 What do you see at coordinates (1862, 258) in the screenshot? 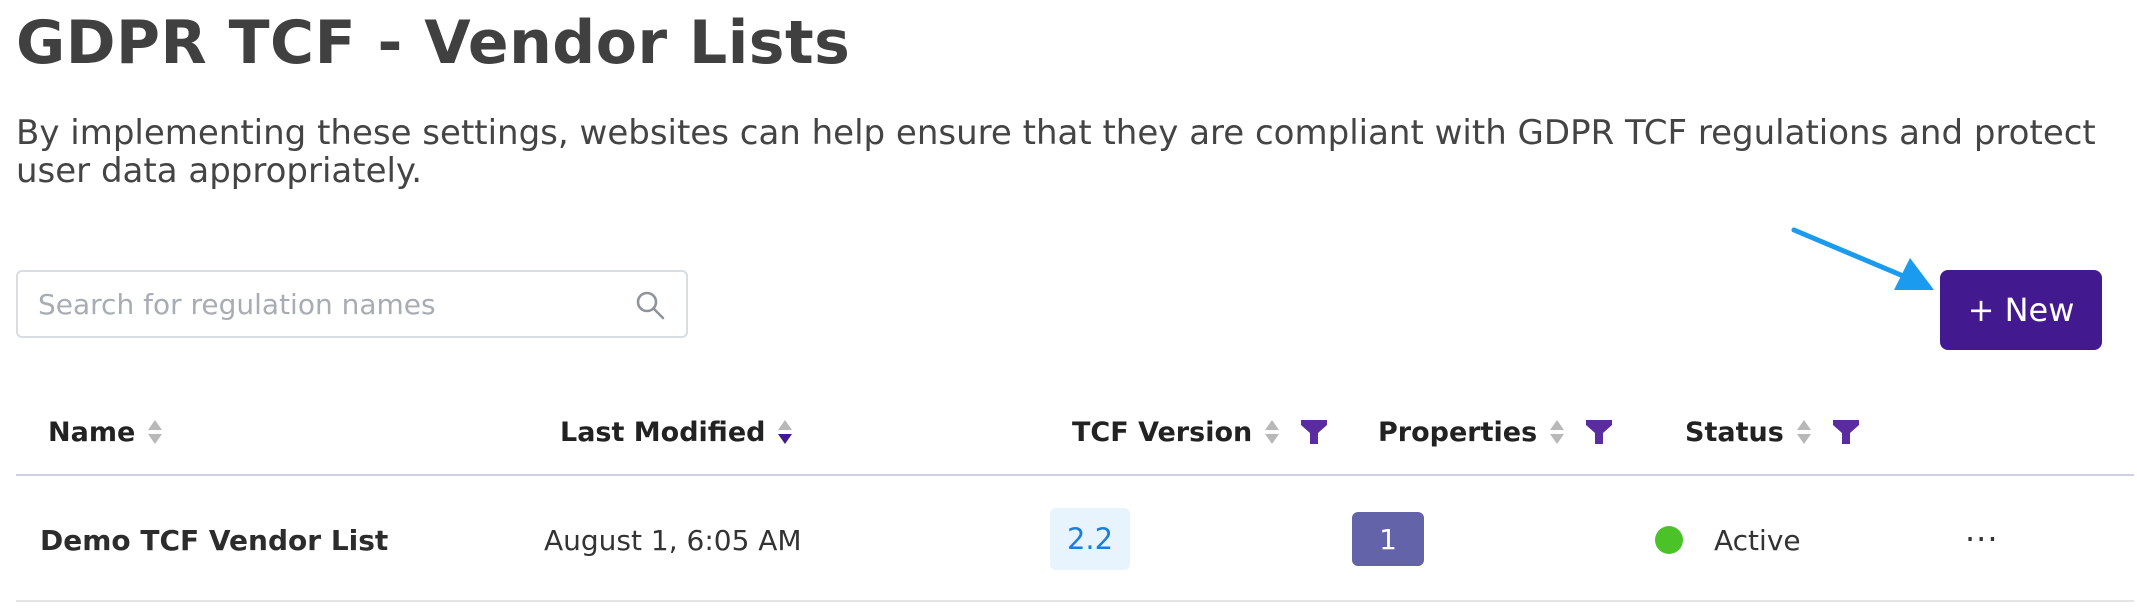
I see `annotation-arrow-icon` at bounding box center [1862, 258].